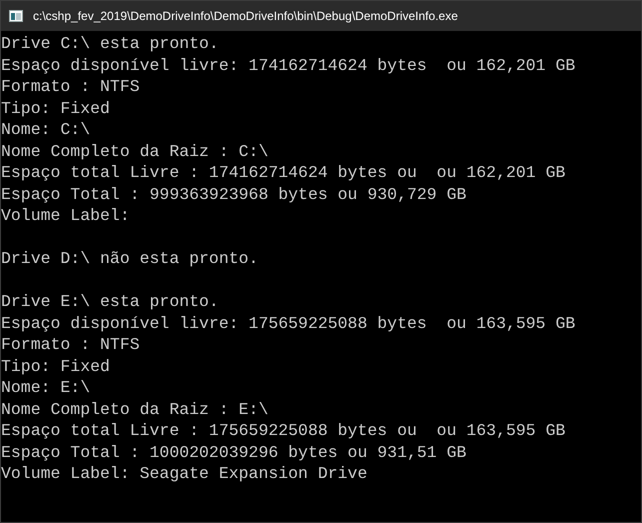 The image size is (642, 523). I want to click on console-line: Nome Completo da Raiz : E:\, so click(135, 409).